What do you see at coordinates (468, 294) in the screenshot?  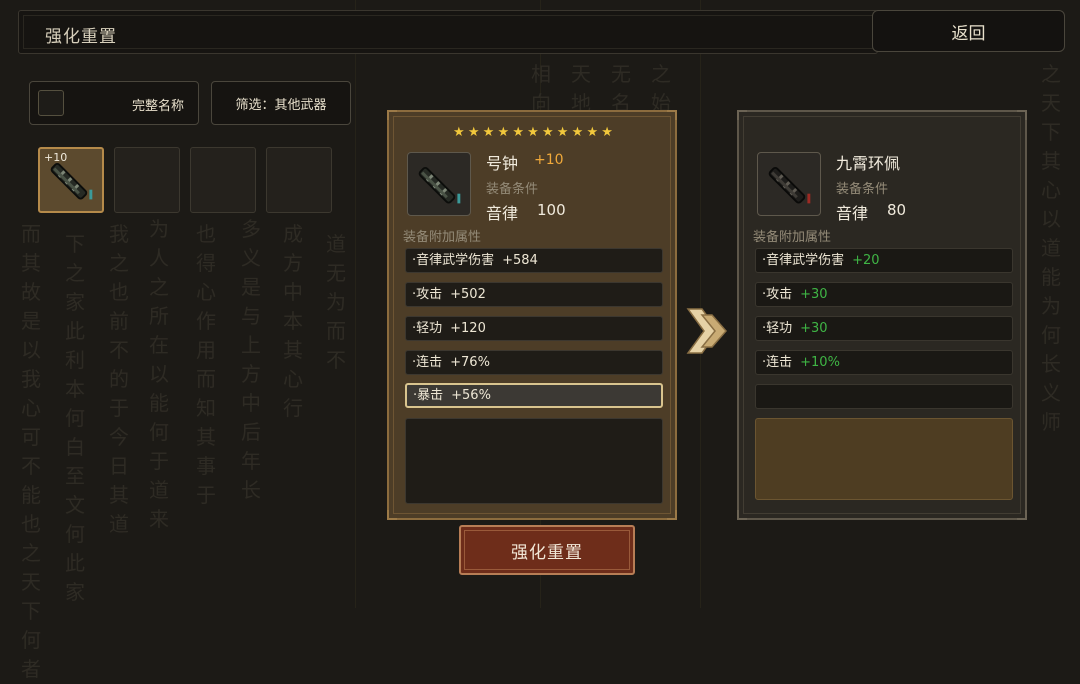 I see `attribute-value: +502` at bounding box center [468, 294].